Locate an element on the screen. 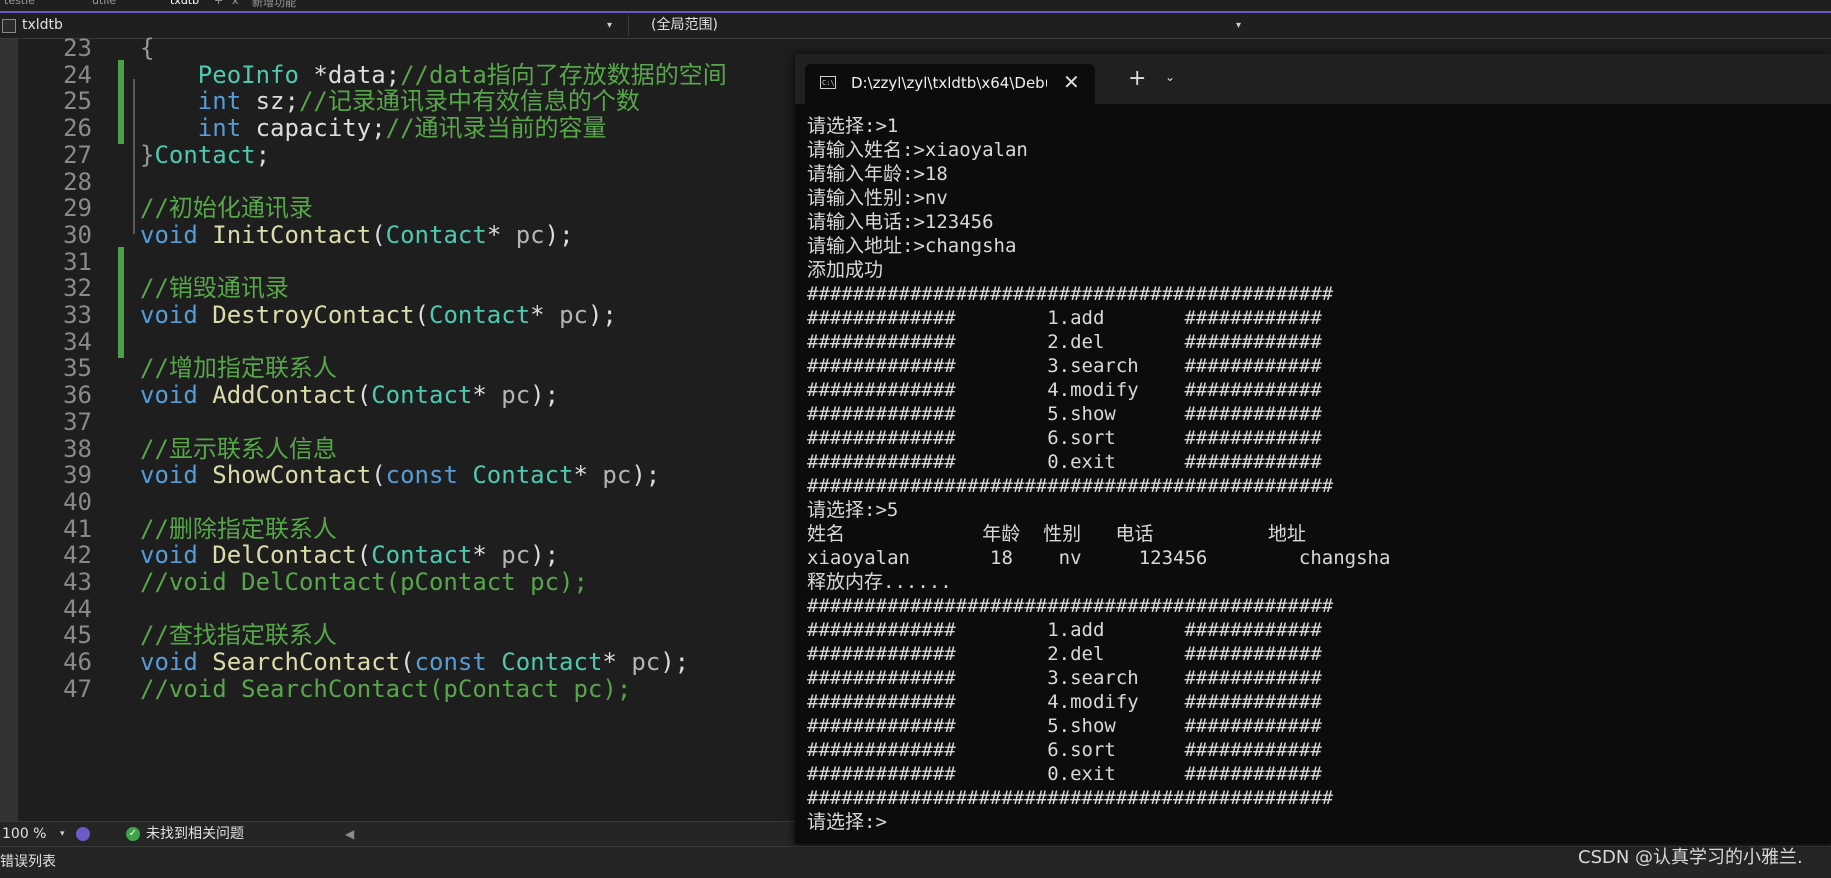  terminal-line: 请选择:>5 is located at coordinates (853, 510).